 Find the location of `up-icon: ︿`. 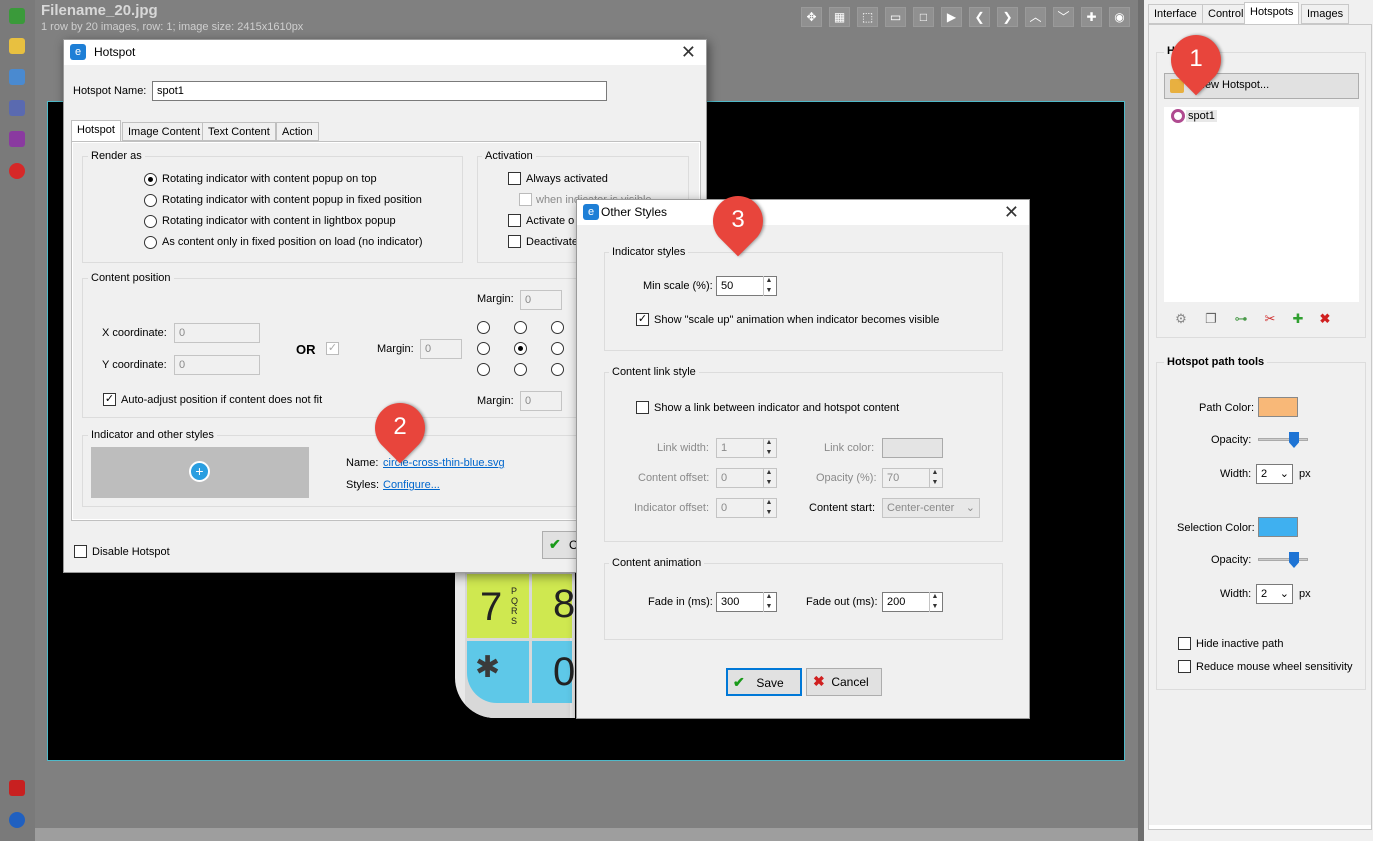

up-icon: ︿ is located at coordinates (1035, 17).